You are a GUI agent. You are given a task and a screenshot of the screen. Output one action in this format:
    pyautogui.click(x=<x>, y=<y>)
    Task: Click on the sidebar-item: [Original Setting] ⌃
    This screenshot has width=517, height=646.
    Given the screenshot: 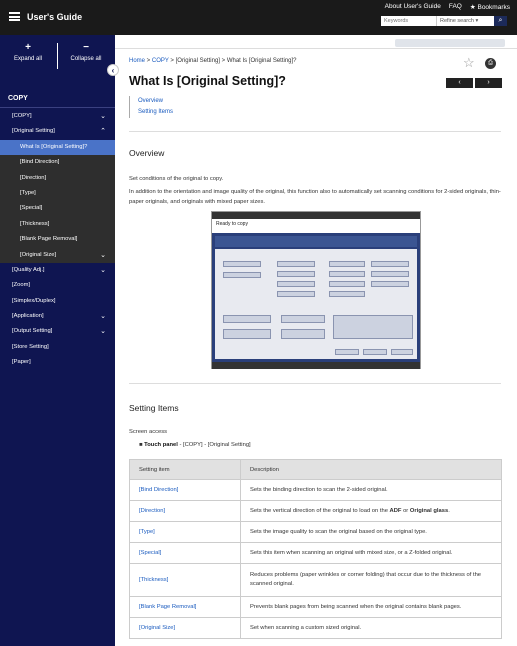 What is the action you would take?
    pyautogui.click(x=57, y=131)
    